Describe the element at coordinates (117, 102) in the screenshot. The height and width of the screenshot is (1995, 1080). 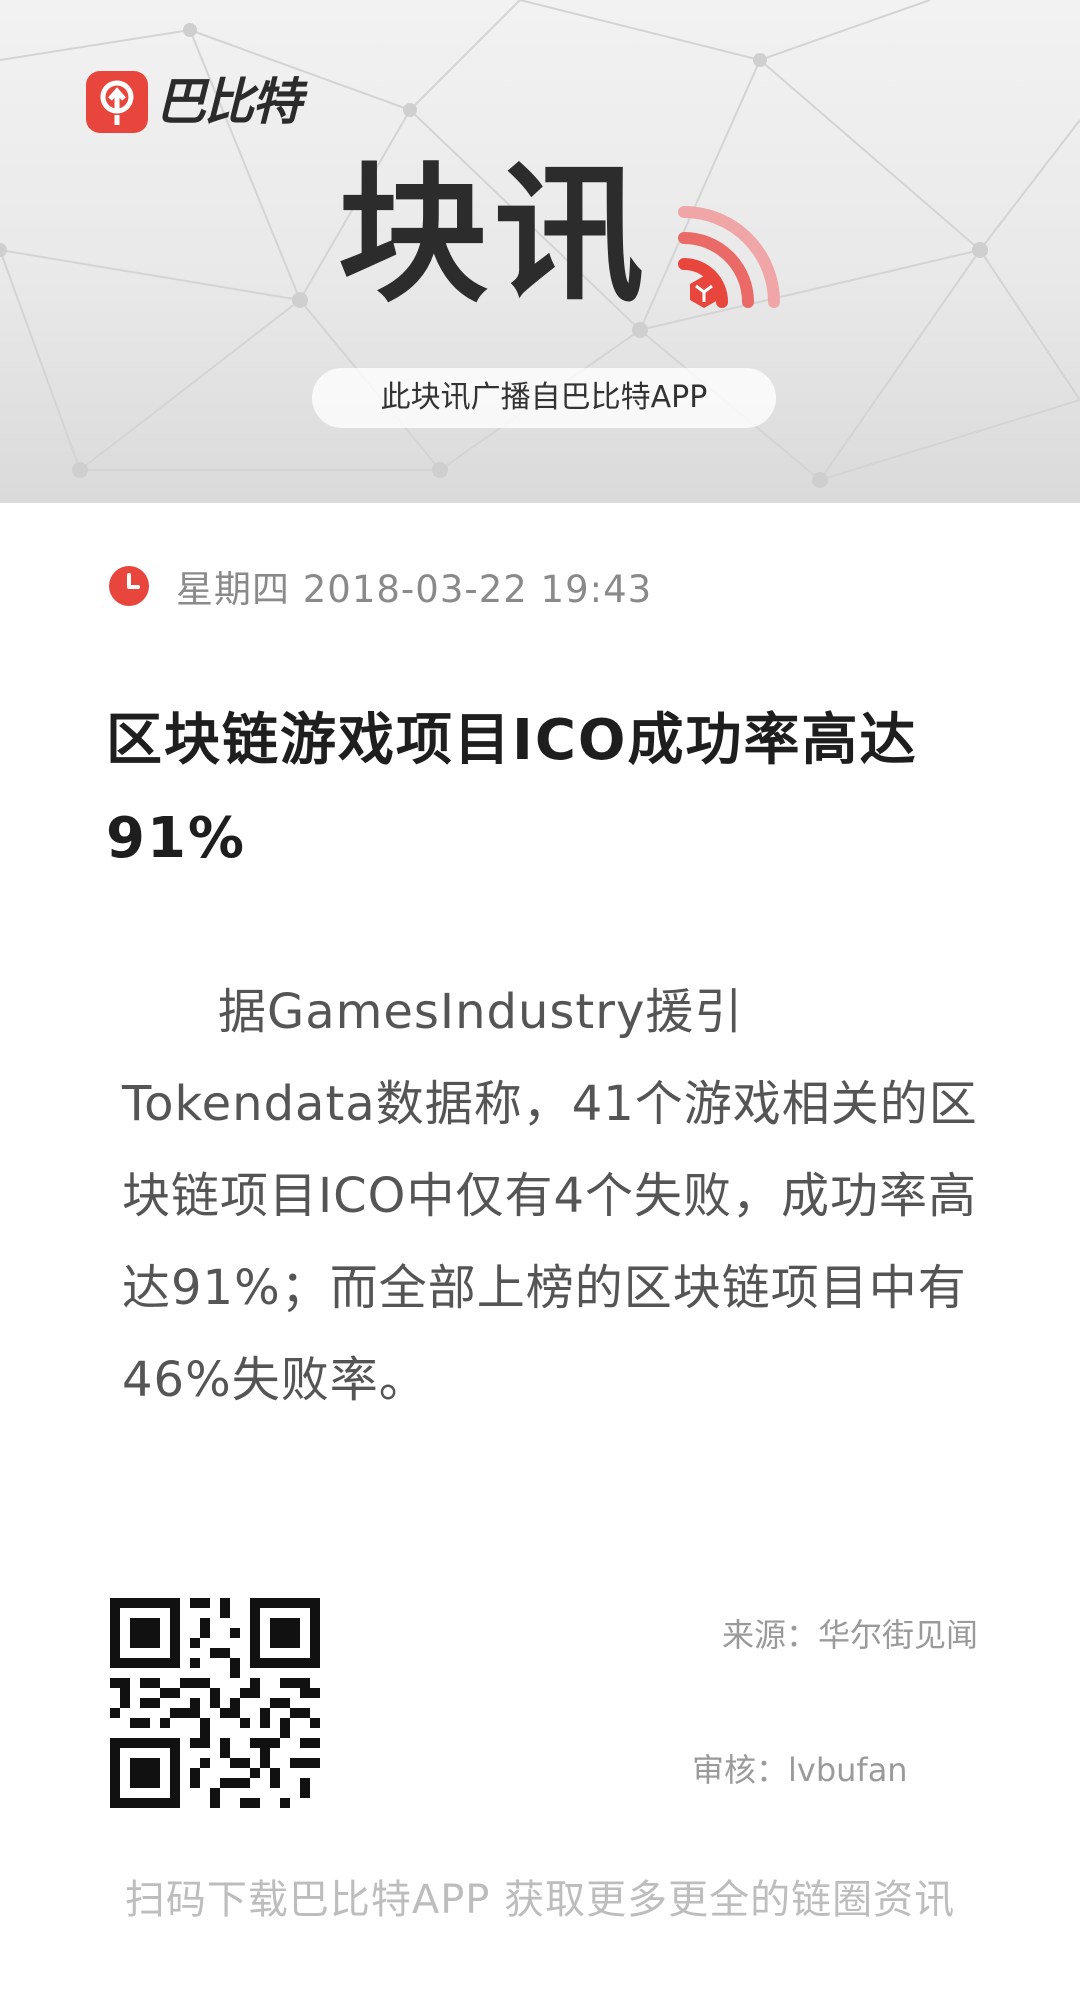
I see `babite-logo-icon` at that location.